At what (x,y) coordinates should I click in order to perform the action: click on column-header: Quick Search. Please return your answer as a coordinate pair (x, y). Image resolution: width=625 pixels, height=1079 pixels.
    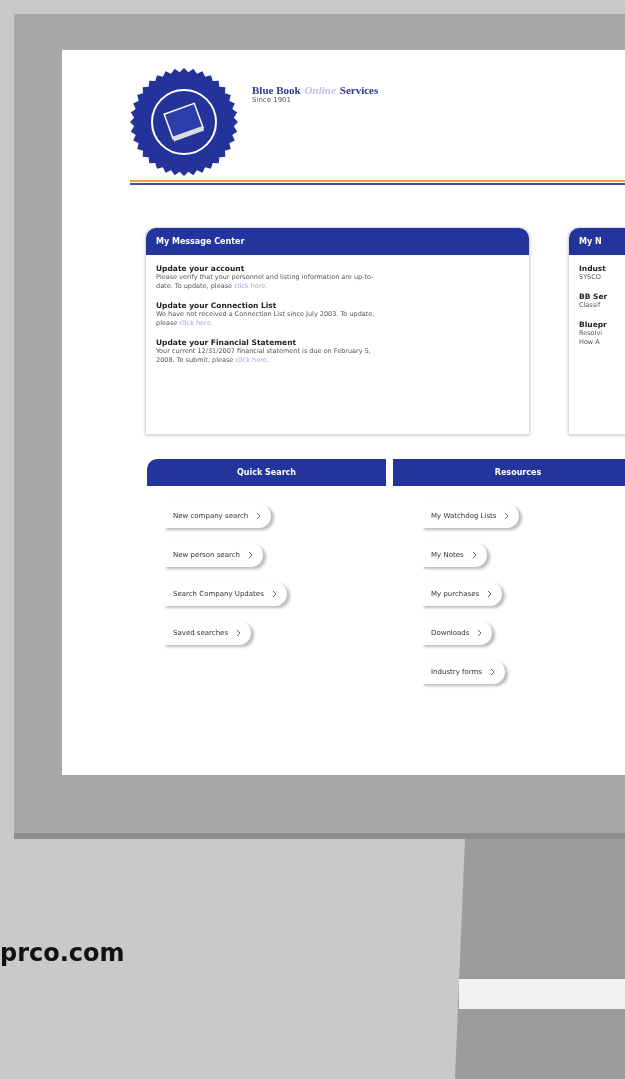
    Looking at the image, I should click on (266, 472).